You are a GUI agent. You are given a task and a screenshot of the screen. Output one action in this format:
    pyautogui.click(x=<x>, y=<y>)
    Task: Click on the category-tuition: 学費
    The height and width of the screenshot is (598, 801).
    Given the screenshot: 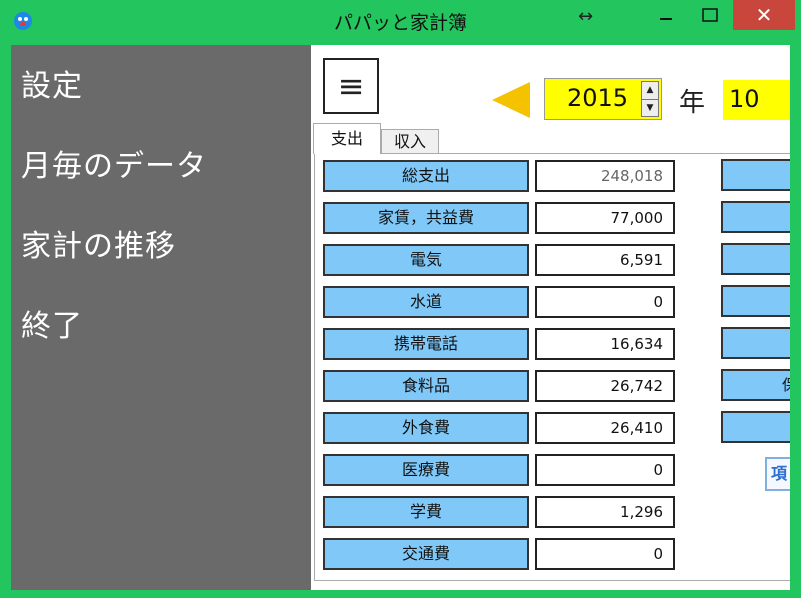 What is the action you would take?
    pyautogui.click(x=426, y=512)
    